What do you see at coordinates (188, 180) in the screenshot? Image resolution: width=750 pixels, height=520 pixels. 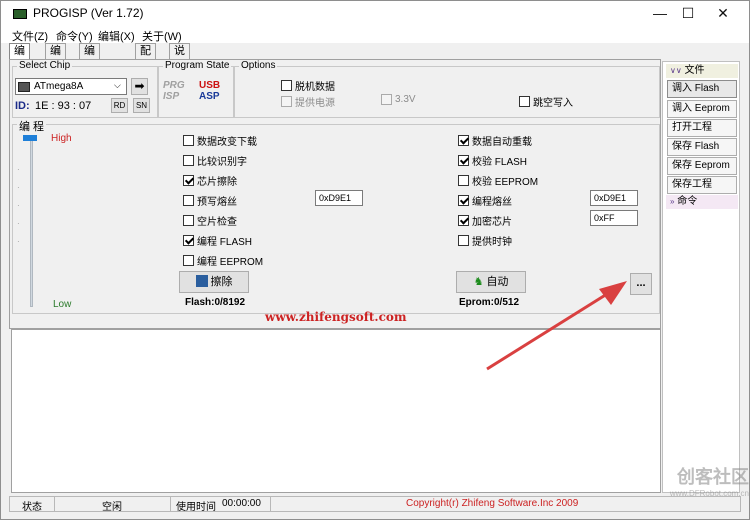 I see `chip-erase-box` at bounding box center [188, 180].